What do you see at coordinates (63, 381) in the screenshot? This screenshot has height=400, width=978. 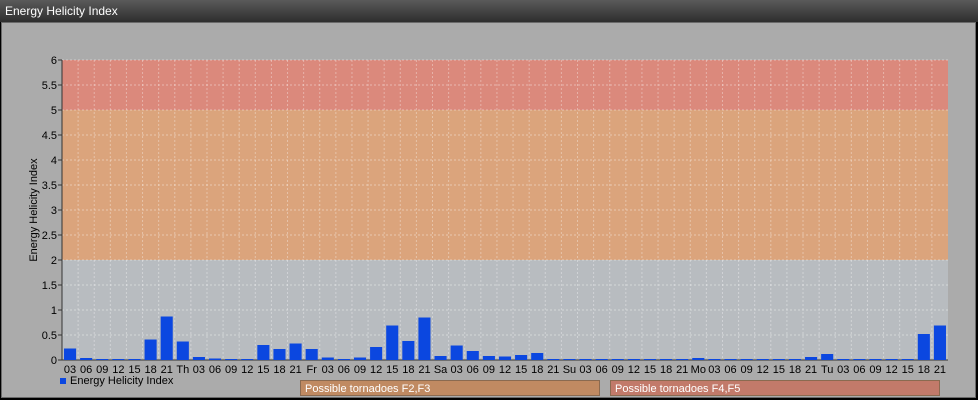 I see `legend-swatch` at bounding box center [63, 381].